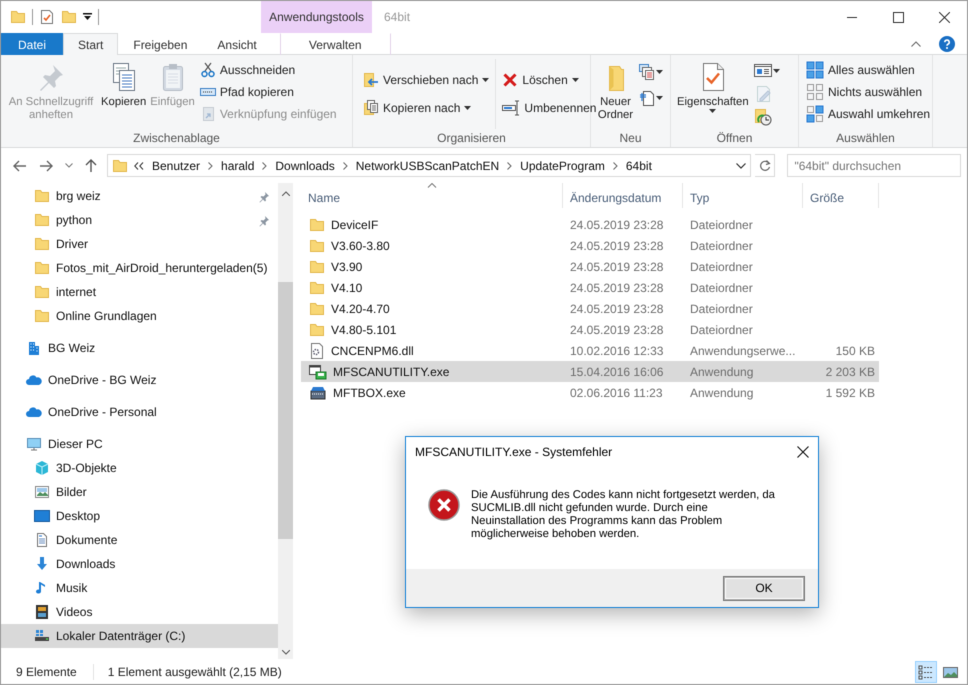 The image size is (968, 685). What do you see at coordinates (432, 195) in the screenshot?
I see `column-header: Name` at bounding box center [432, 195].